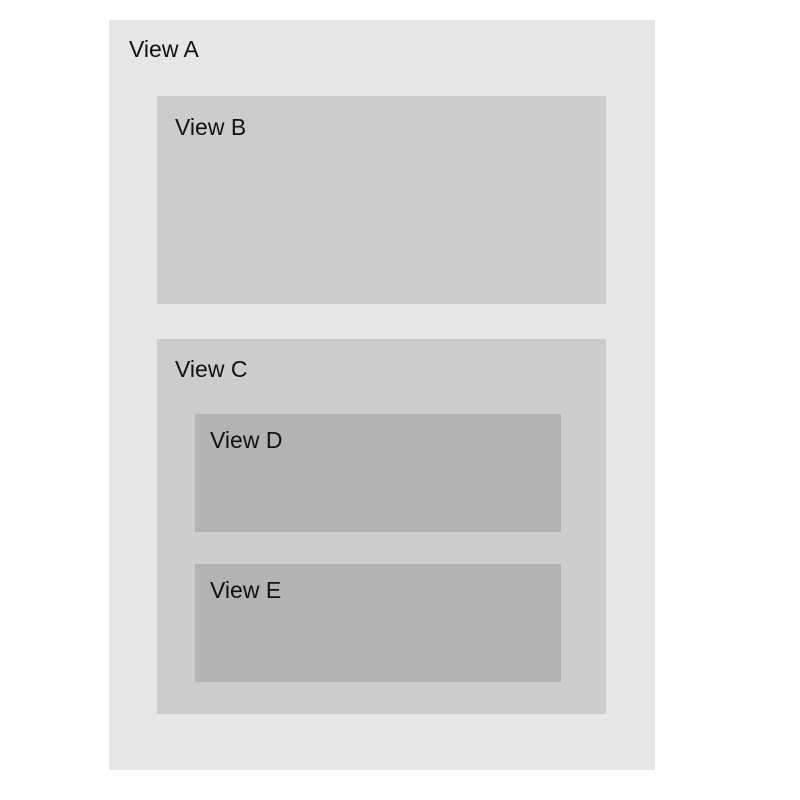 Image resolution: width=800 pixels, height=800 pixels. I want to click on view-d-label: View D, so click(246, 440).